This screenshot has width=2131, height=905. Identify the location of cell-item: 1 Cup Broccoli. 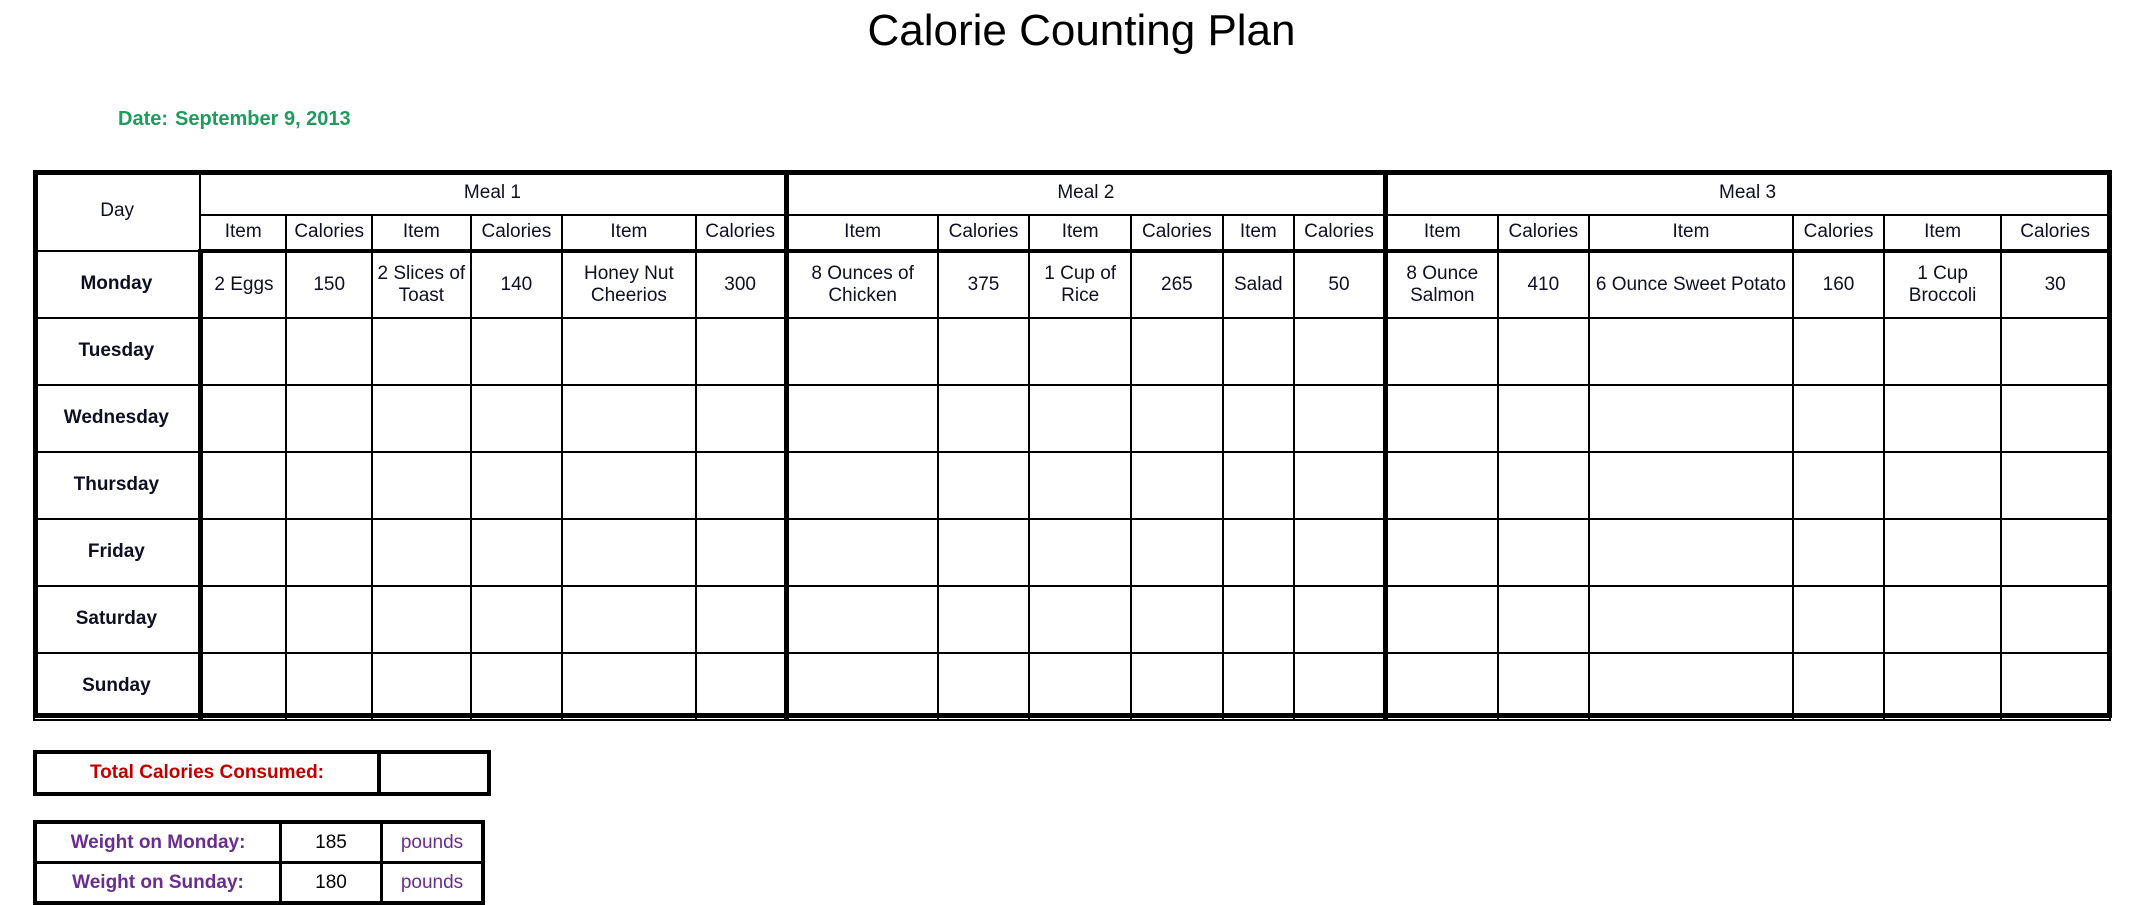
(1942, 284).